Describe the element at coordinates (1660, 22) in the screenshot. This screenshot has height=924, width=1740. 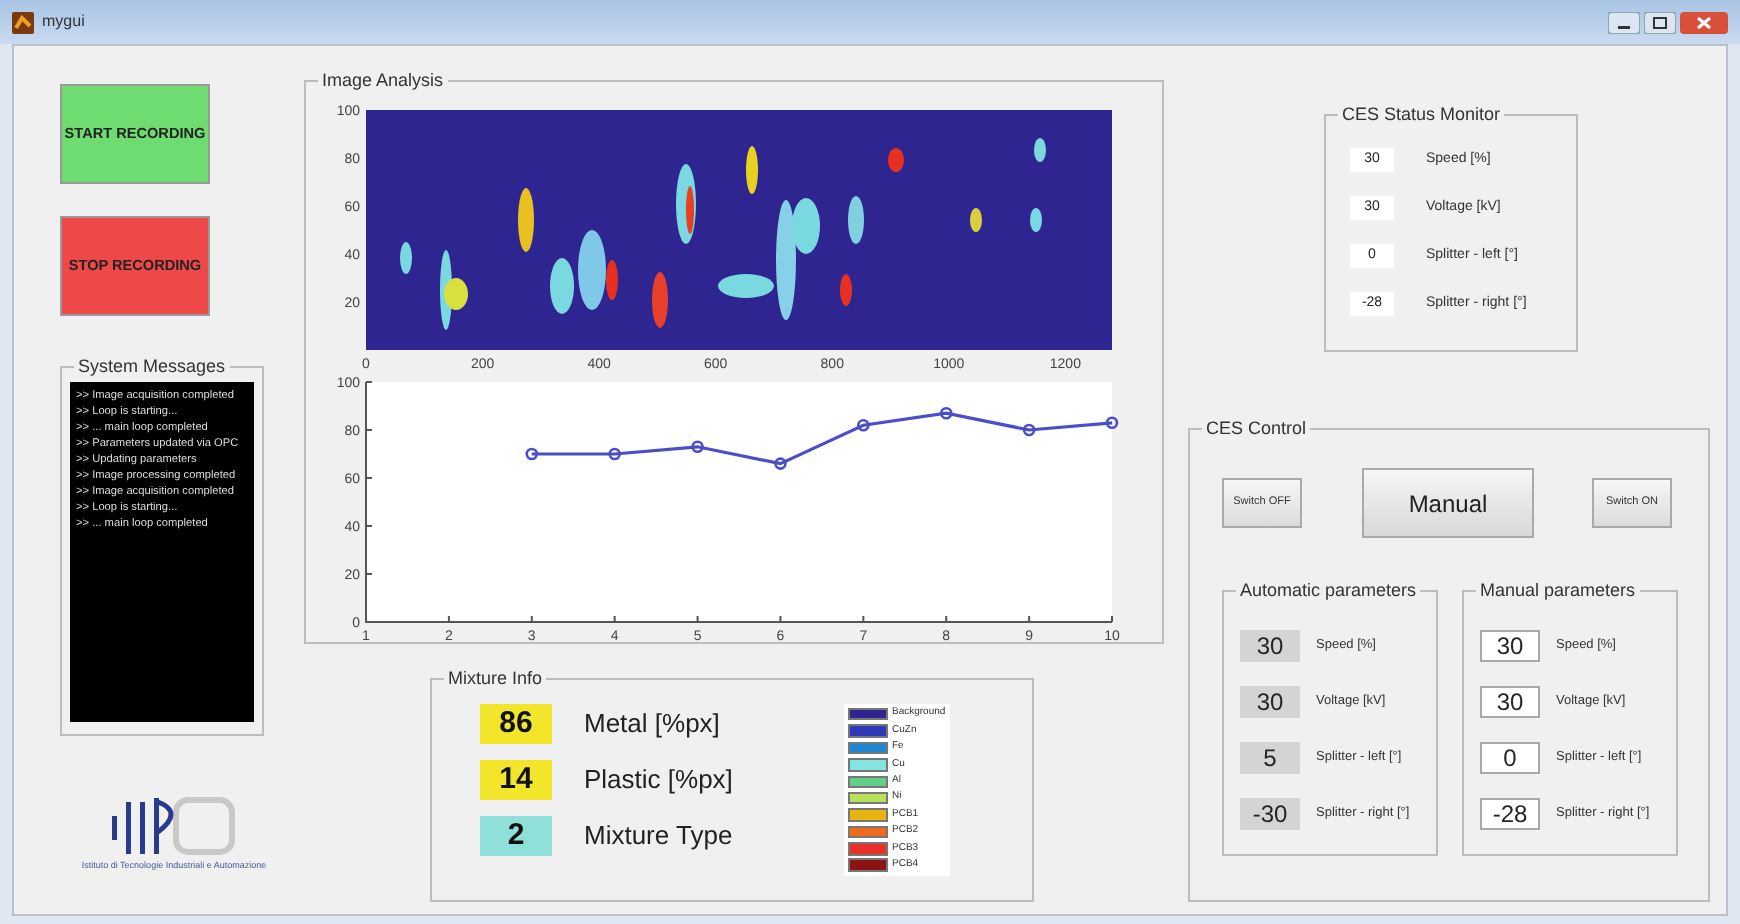
I see `maximize-icon` at that location.